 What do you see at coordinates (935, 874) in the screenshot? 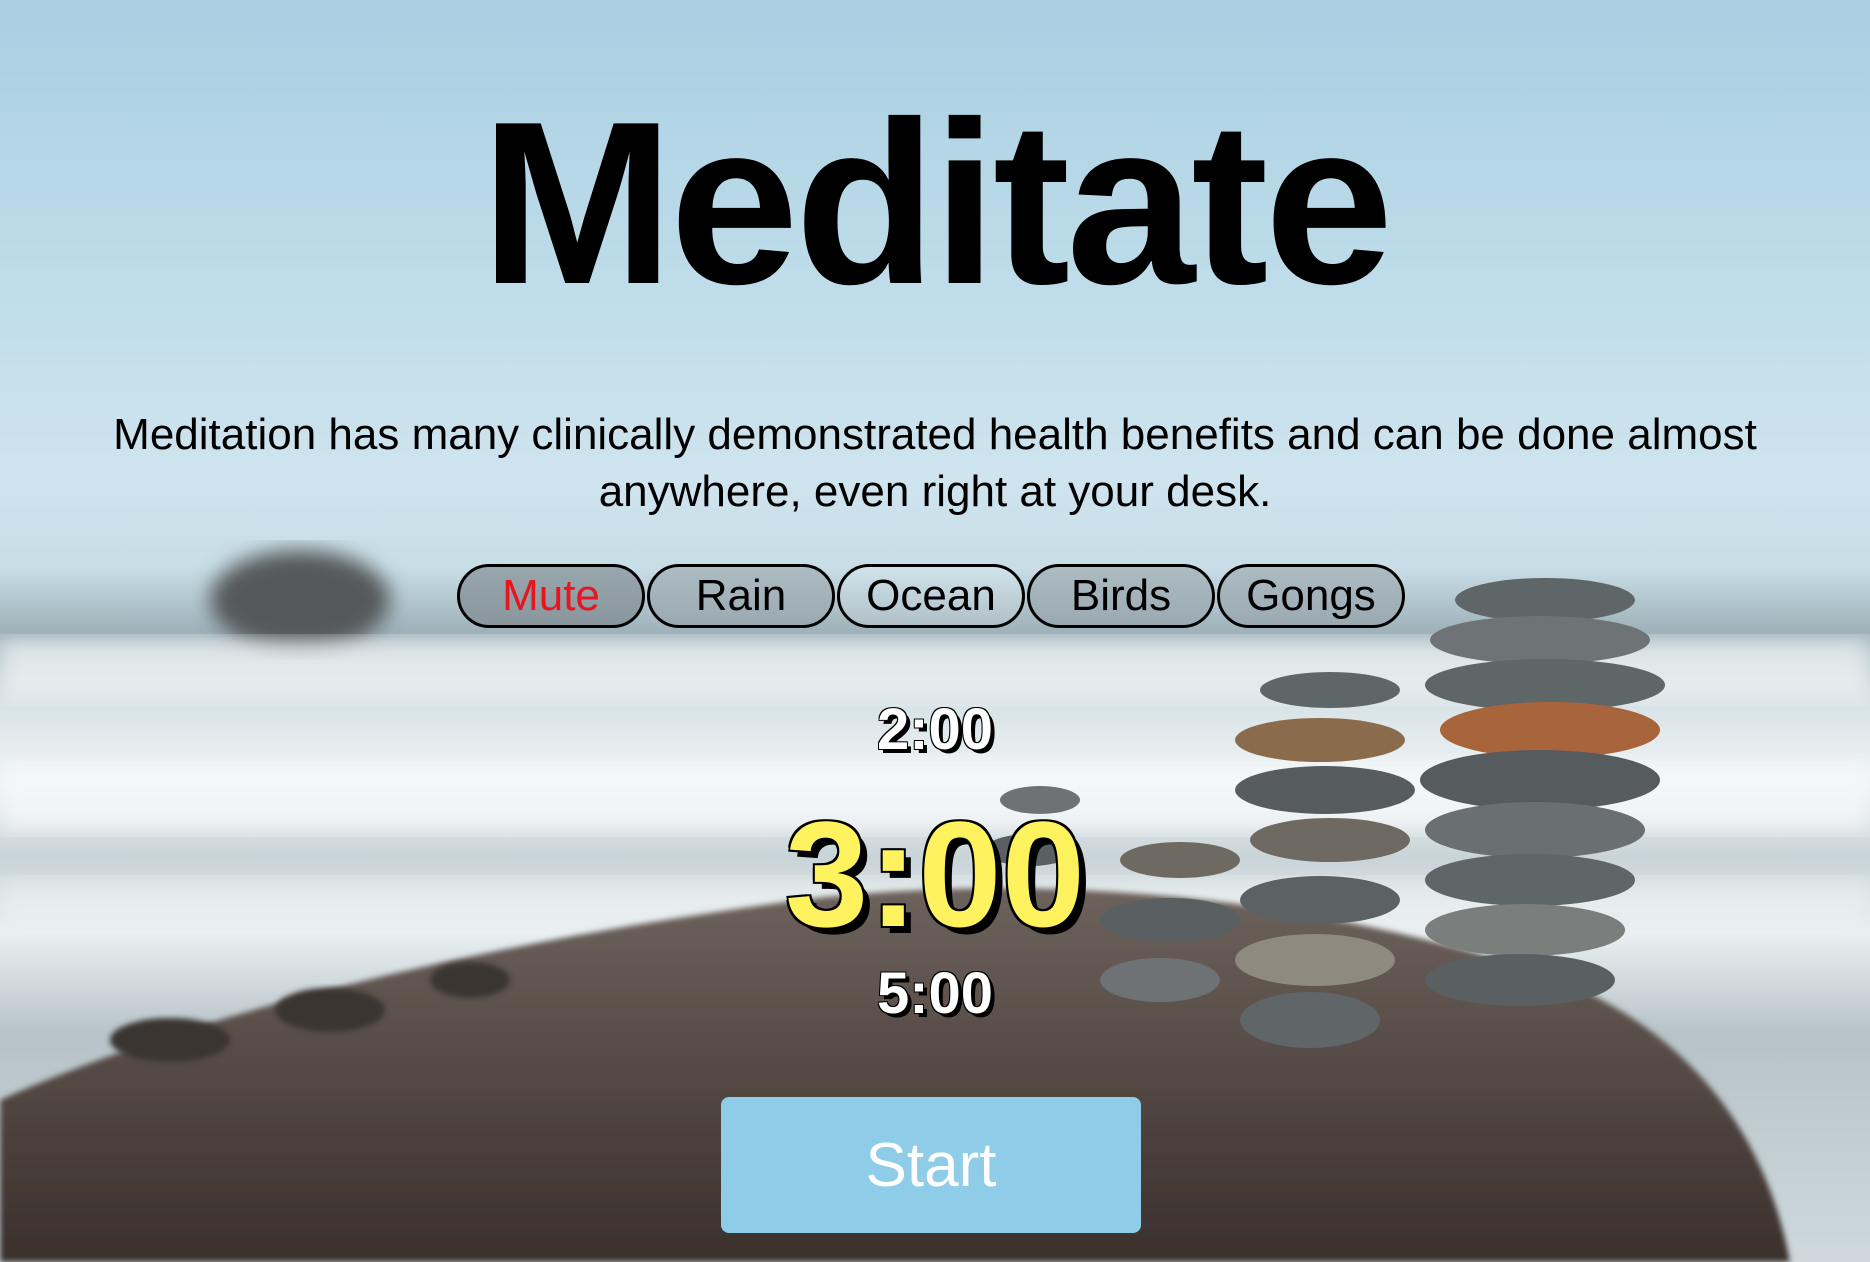
I see `duration-selected: 3:00` at bounding box center [935, 874].